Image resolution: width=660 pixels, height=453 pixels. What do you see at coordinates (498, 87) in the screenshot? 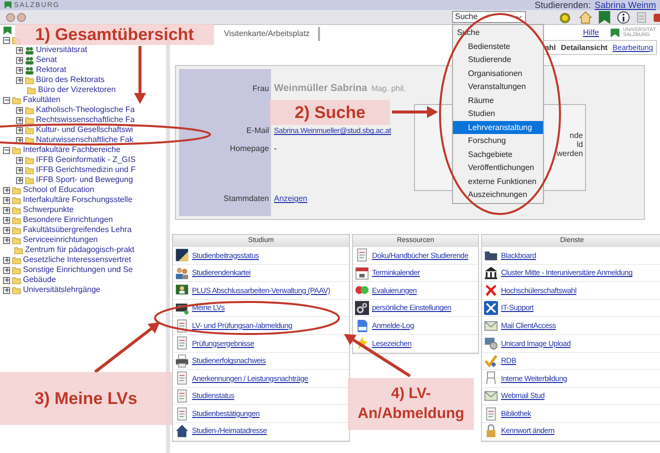
I see `dropdown-option: Veranstaltungen` at bounding box center [498, 87].